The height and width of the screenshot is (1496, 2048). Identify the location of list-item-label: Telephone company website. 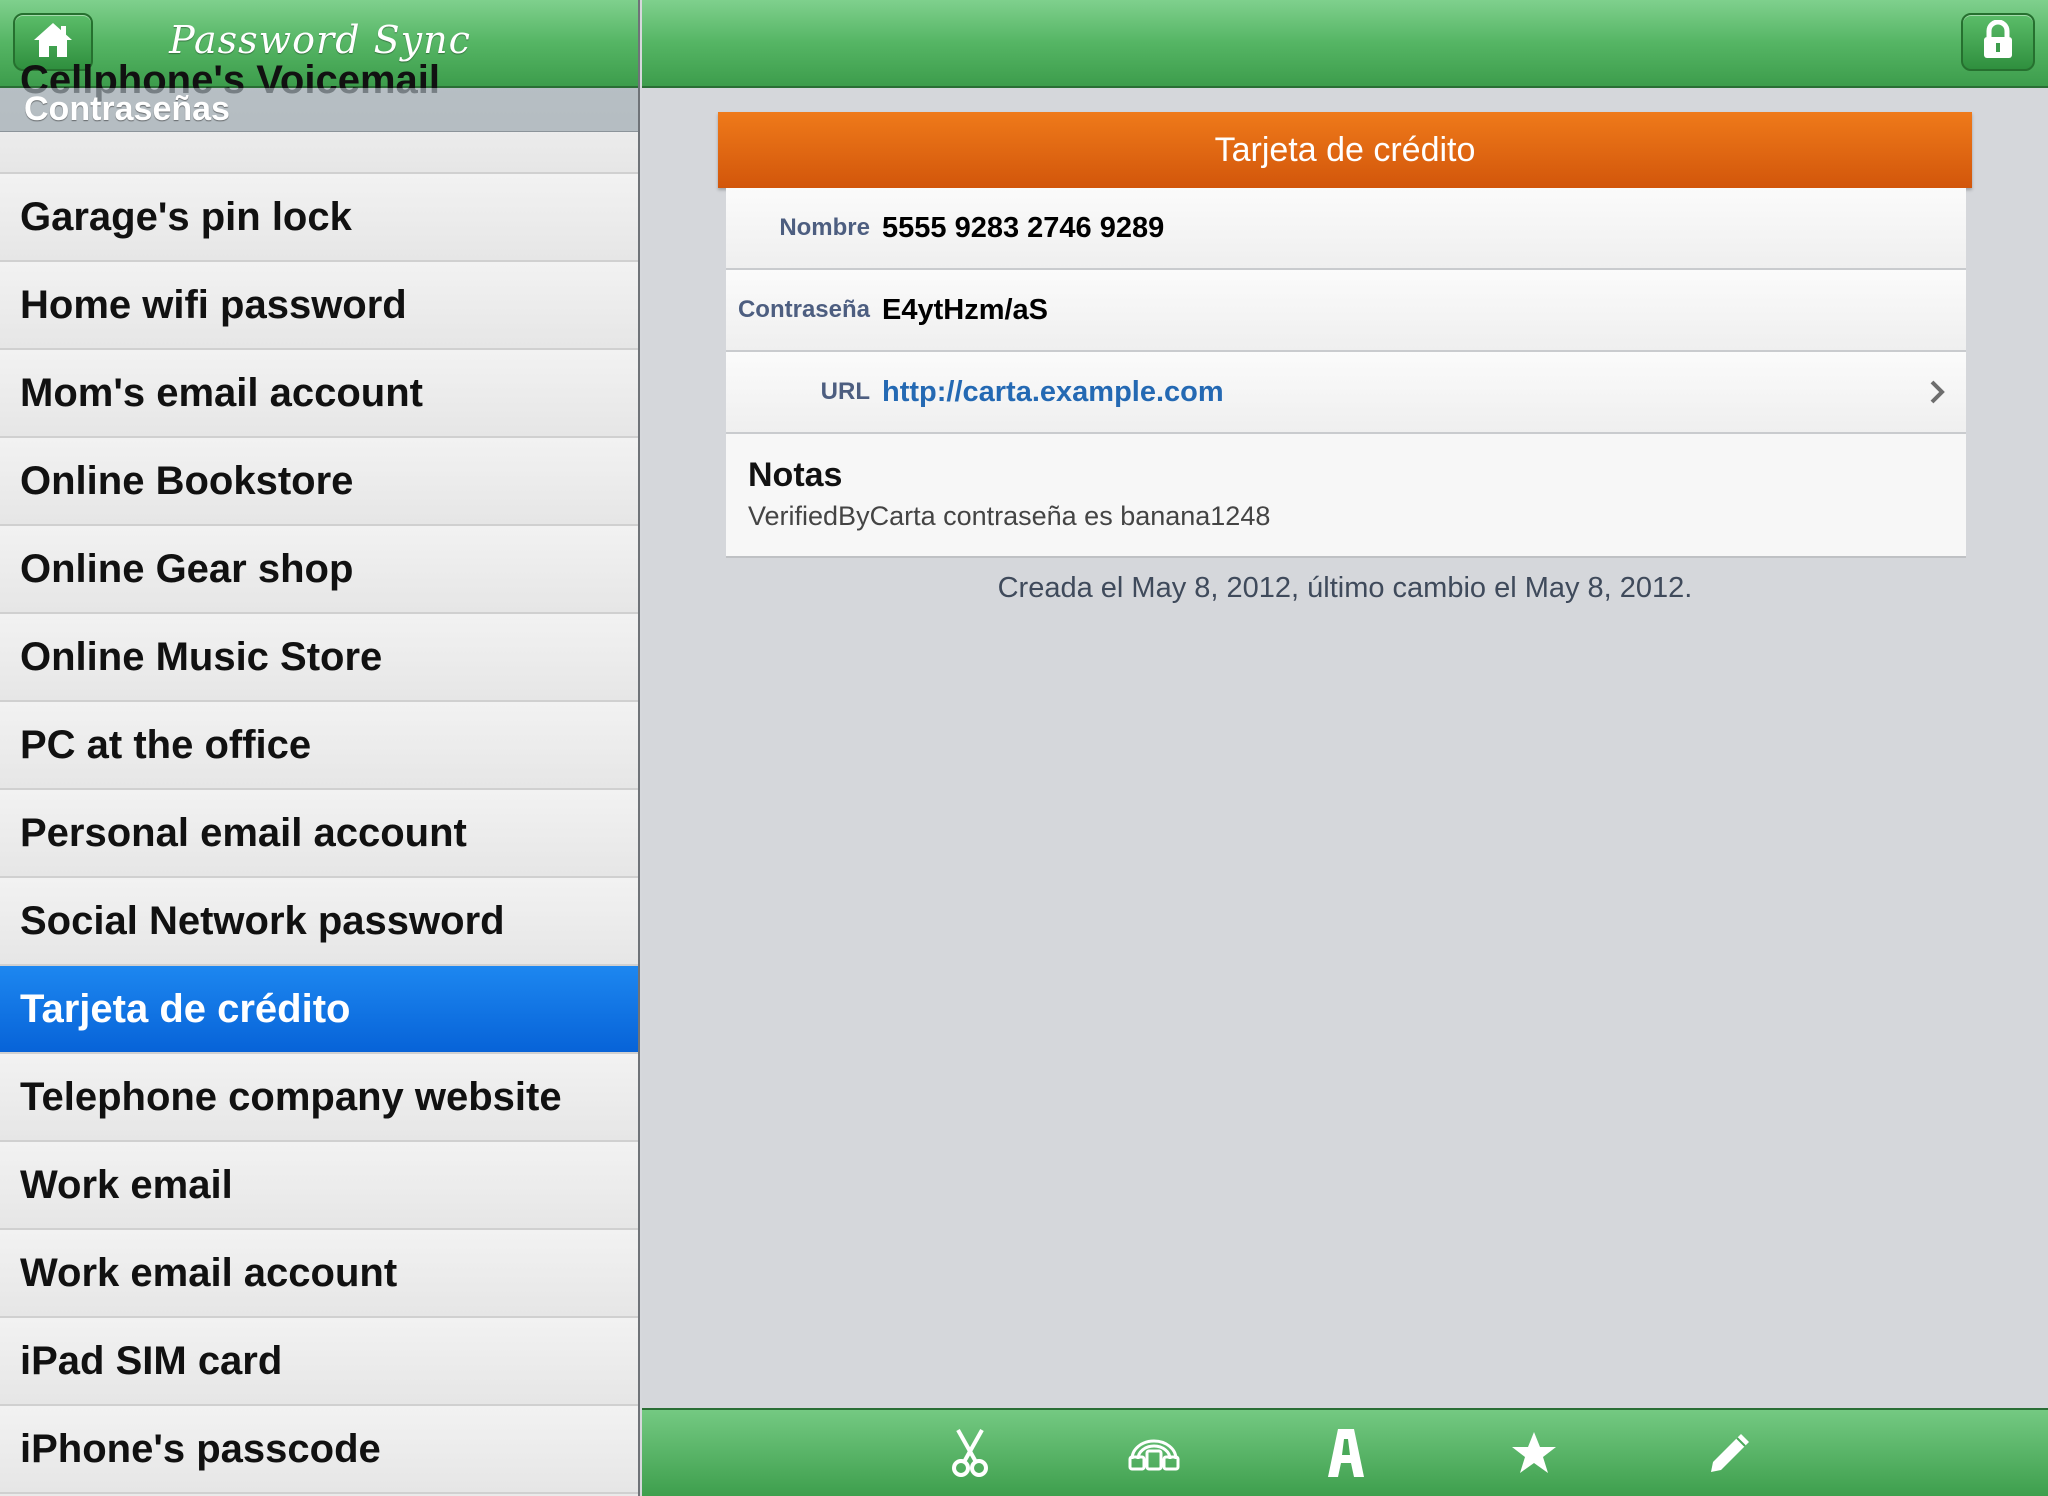
(291, 1096).